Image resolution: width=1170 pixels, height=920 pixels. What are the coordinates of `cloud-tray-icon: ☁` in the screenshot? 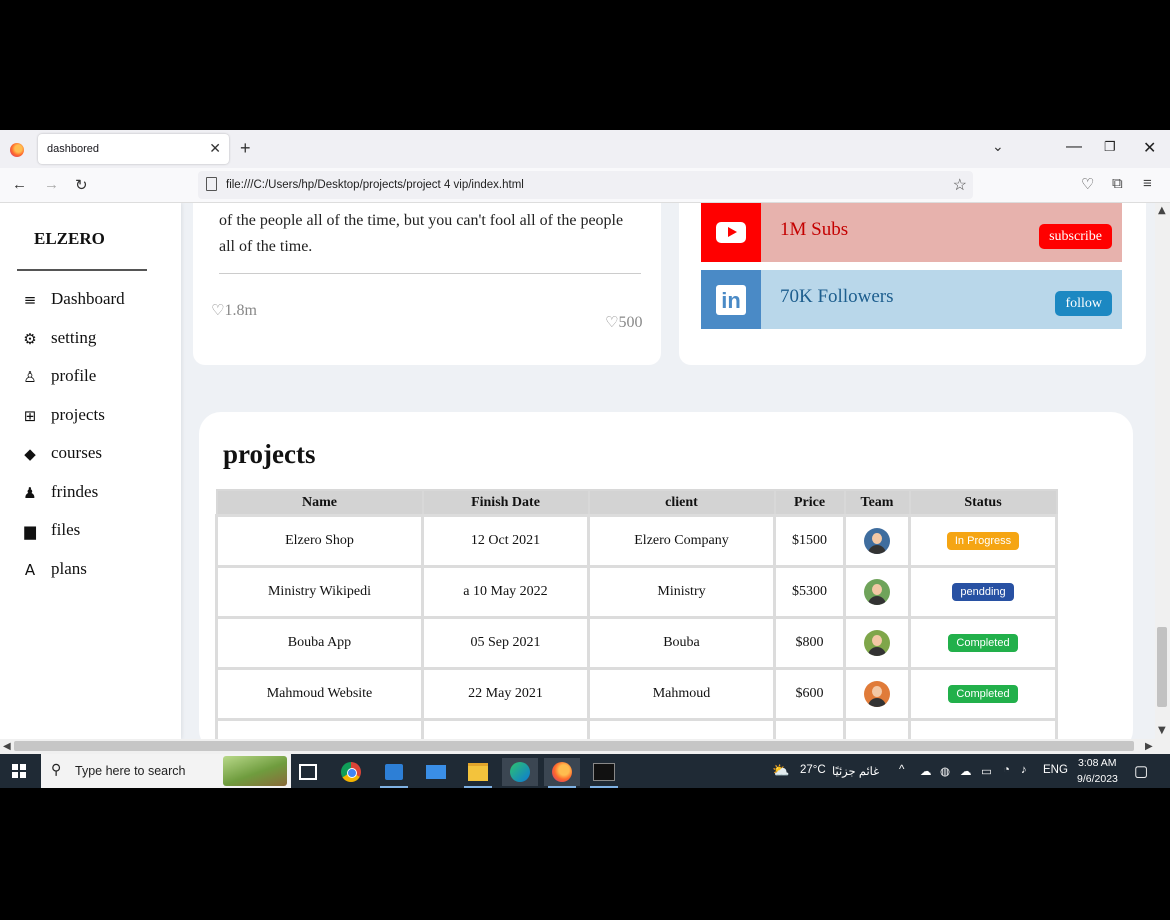 It's located at (926, 771).